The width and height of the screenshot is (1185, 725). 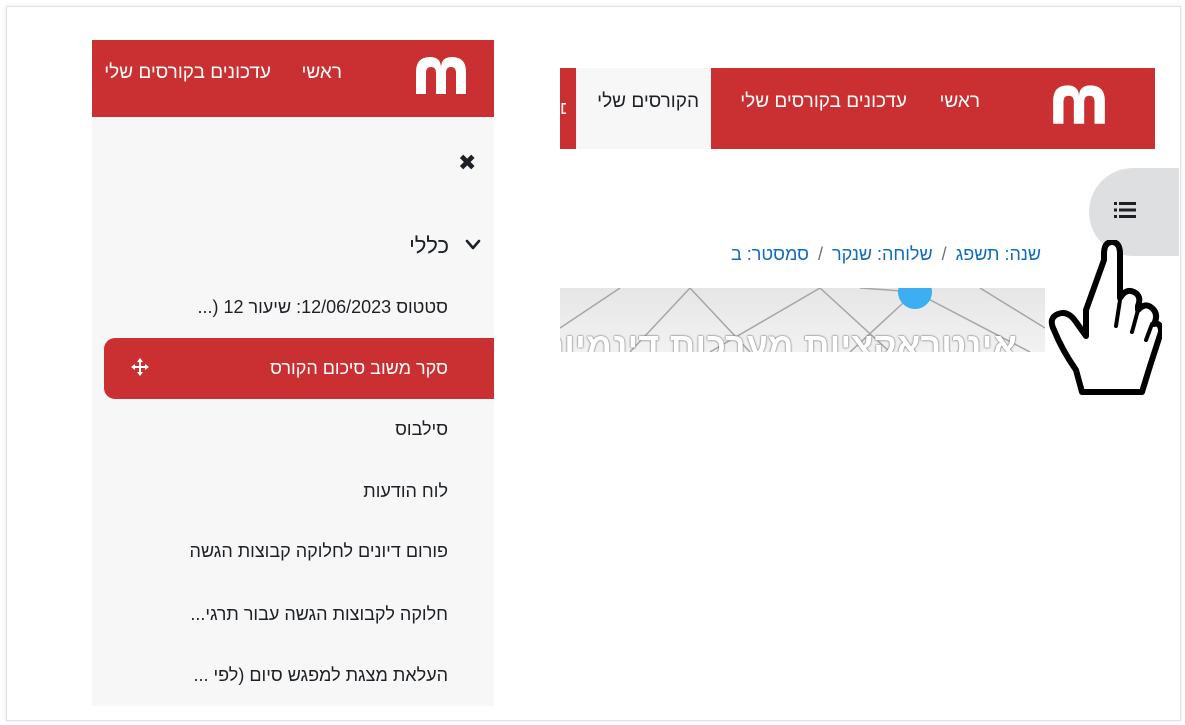 I want to click on chevron-down-icon, so click(x=473, y=245).